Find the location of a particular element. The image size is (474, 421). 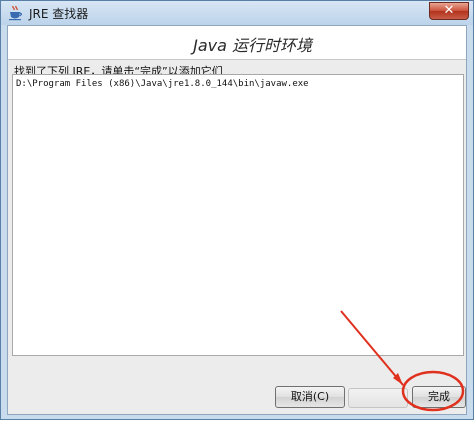

close-button: ✕ is located at coordinates (449, 11).